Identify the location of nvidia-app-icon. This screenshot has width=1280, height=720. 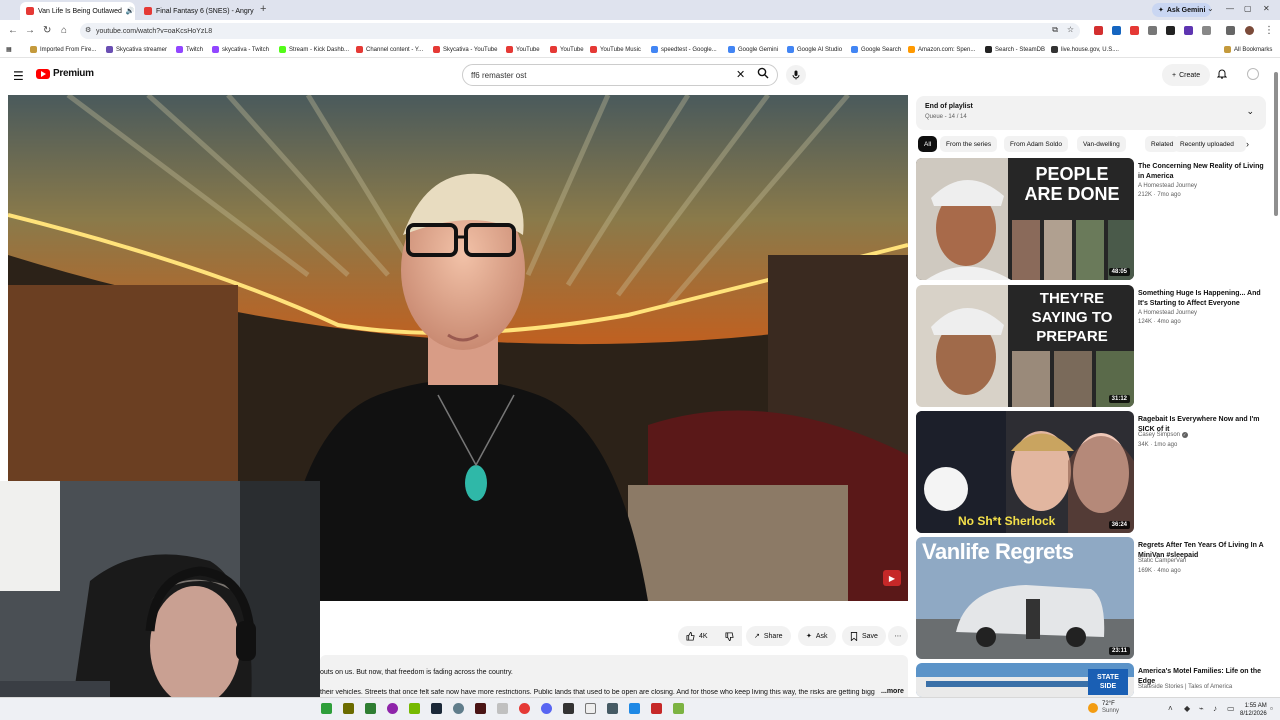
(414, 708).